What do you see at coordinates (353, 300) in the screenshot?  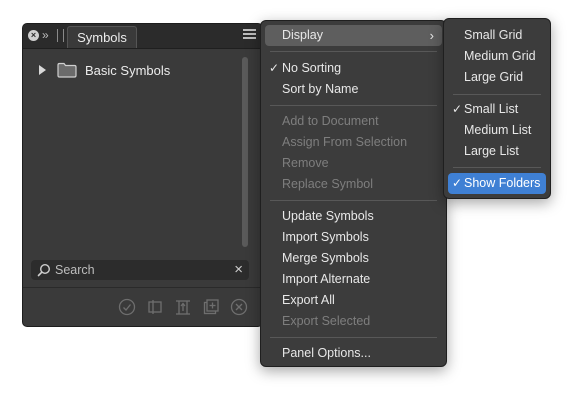 I see `menu-item-export-all: Export All` at bounding box center [353, 300].